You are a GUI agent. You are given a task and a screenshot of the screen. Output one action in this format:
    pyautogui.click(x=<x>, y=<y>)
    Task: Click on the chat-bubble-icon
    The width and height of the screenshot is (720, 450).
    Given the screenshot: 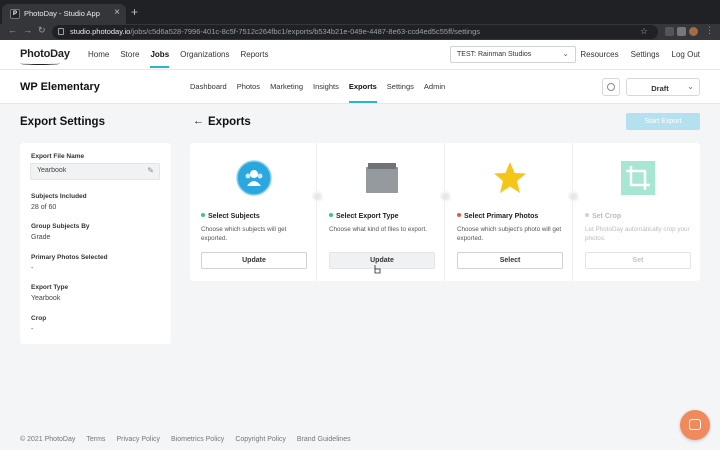 What is the action you would take?
    pyautogui.click(x=695, y=424)
    